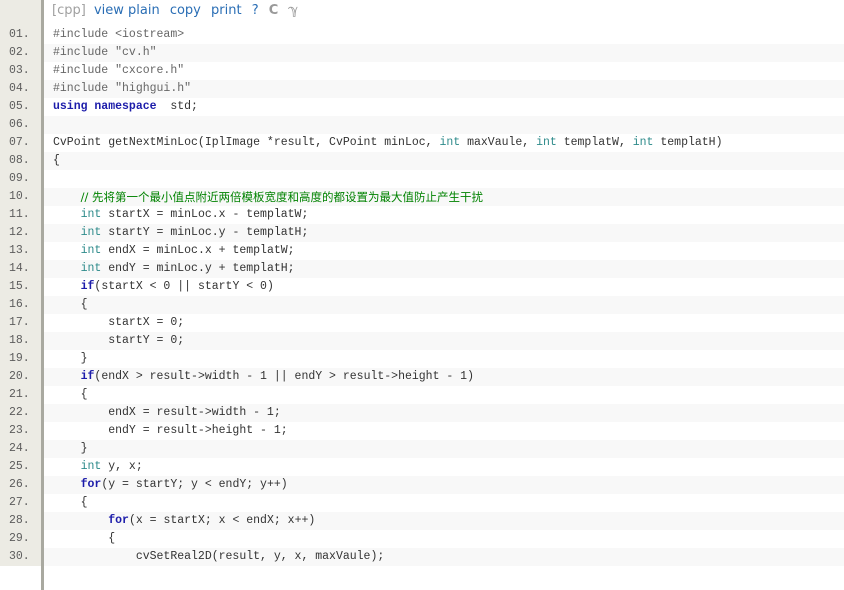  I want to click on preprocessor: #include <iostream>, so click(119, 34).